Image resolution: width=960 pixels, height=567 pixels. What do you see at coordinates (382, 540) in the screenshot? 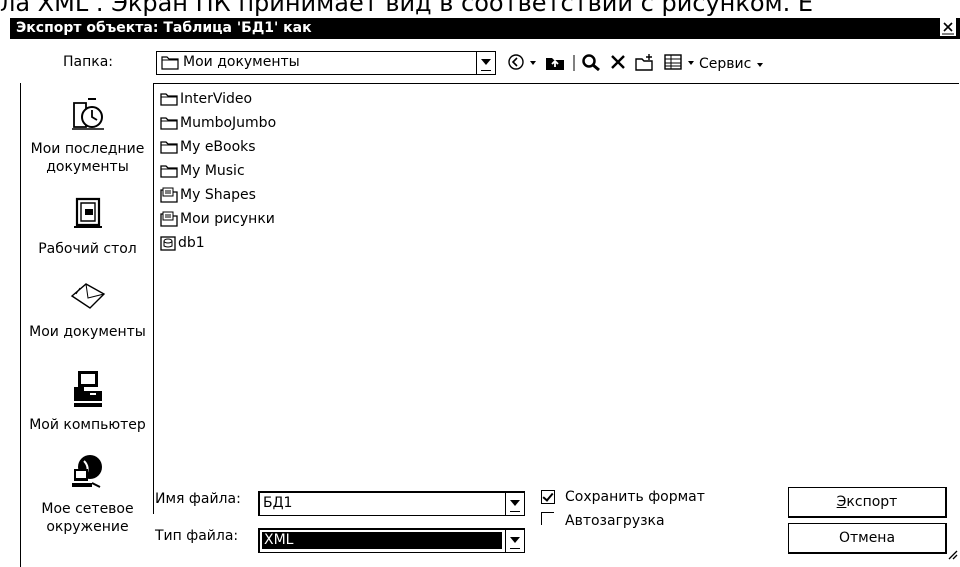
I see `filetype-selection-highlight` at bounding box center [382, 540].